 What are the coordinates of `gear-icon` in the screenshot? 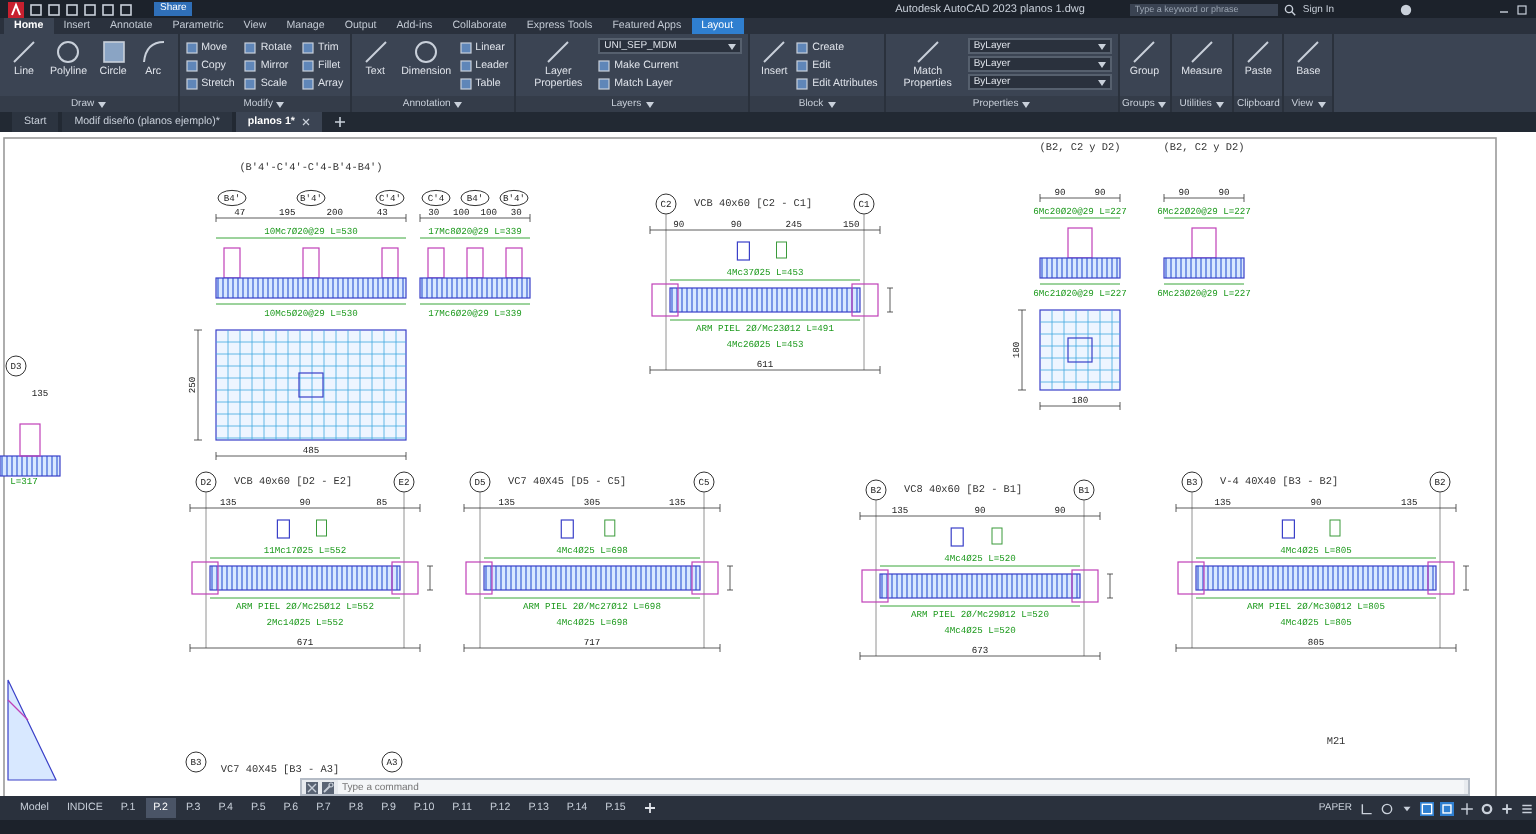 It's located at (1487, 808).